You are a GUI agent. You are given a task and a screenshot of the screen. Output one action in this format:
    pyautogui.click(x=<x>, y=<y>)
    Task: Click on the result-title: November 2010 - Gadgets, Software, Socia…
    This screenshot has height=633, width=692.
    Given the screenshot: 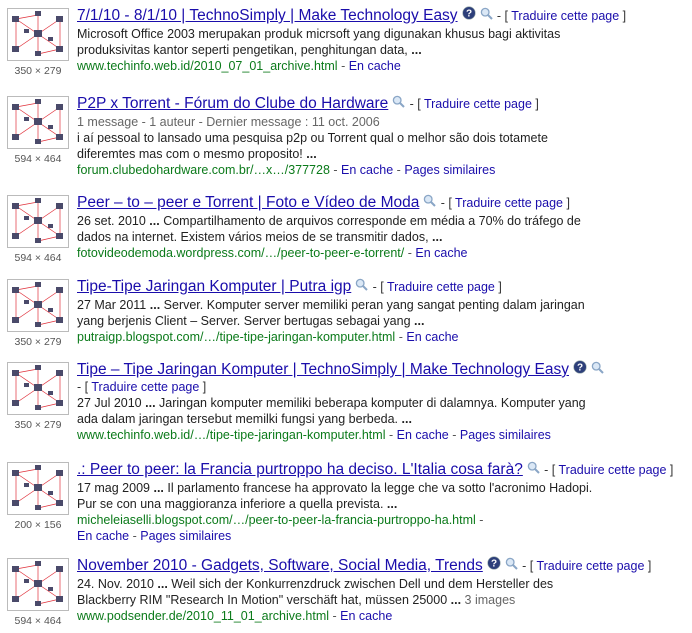 What is the action you would take?
    pyautogui.click(x=280, y=565)
    